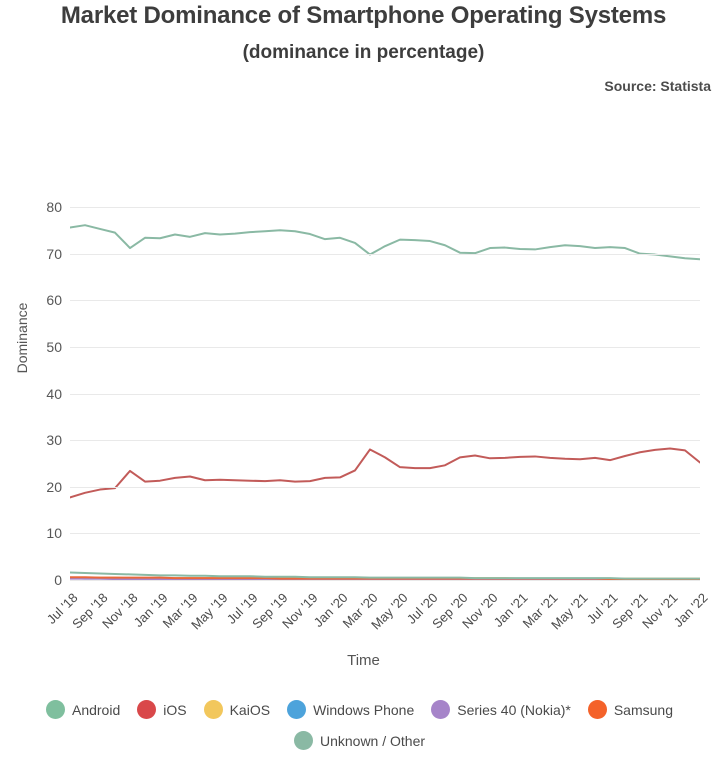 The image size is (727, 777). Describe the element at coordinates (54, 207) in the screenshot. I see `y-axis-tick-label: 80` at that location.